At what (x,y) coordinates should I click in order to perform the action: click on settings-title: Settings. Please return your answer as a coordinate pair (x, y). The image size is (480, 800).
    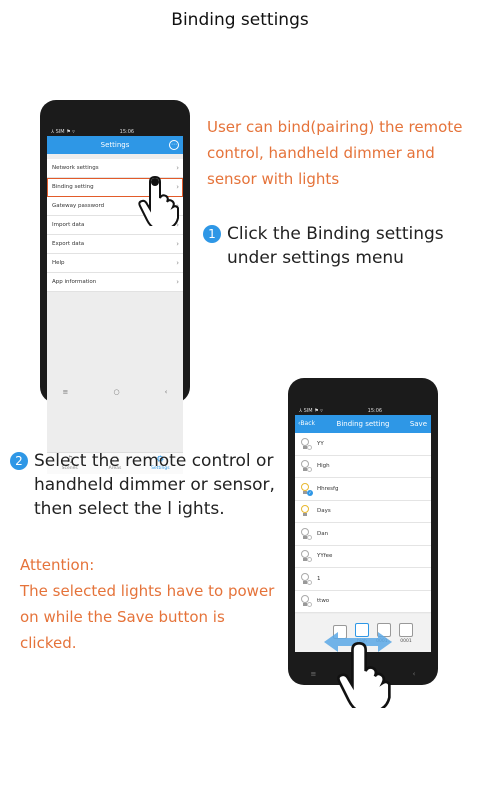
    Looking at the image, I should click on (115, 145).